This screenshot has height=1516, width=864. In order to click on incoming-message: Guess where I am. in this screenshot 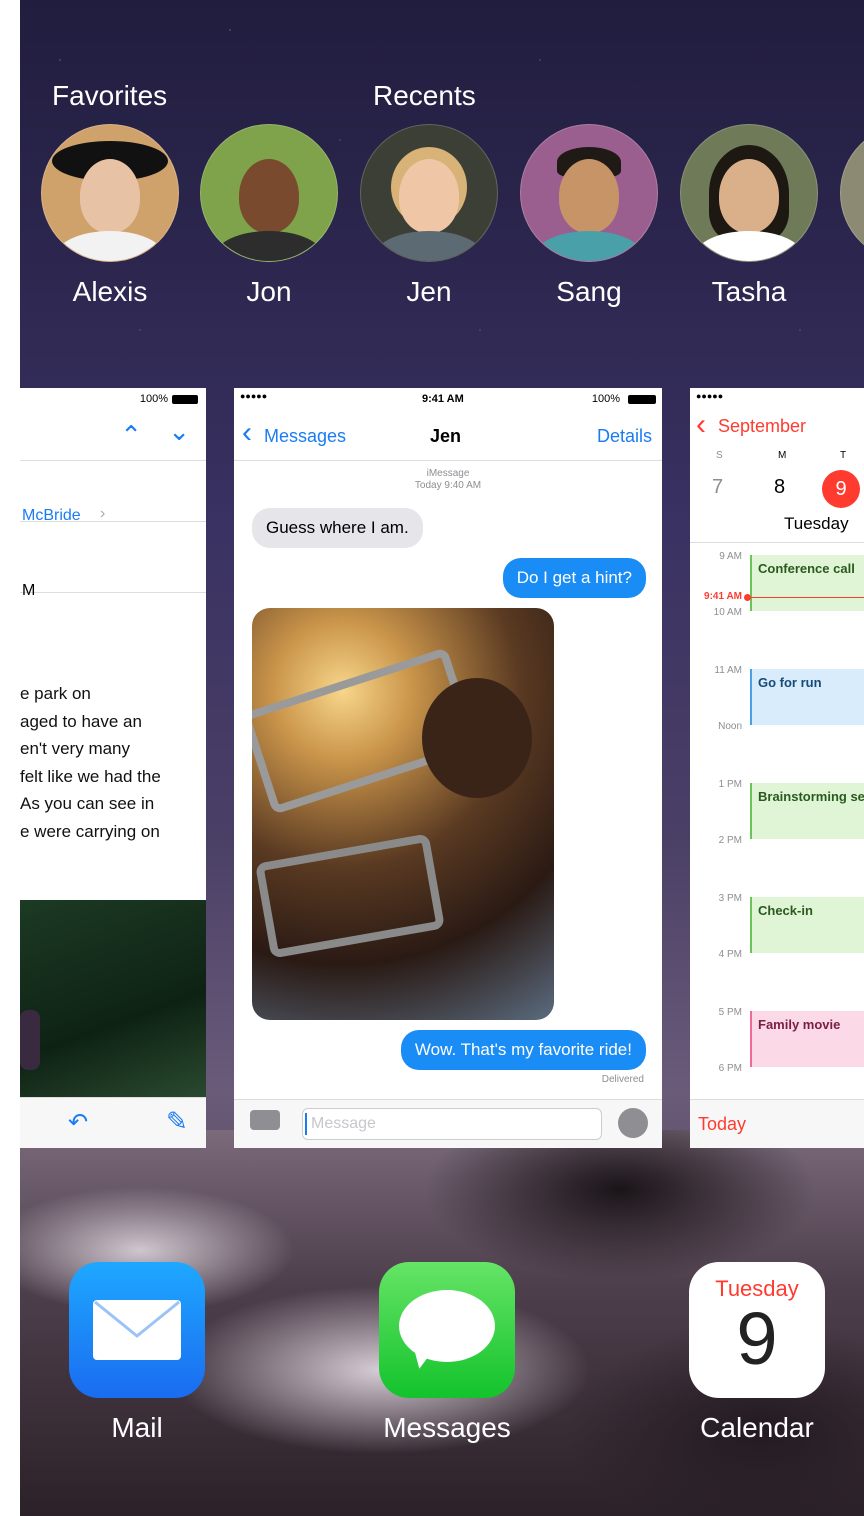, I will do `click(337, 528)`.